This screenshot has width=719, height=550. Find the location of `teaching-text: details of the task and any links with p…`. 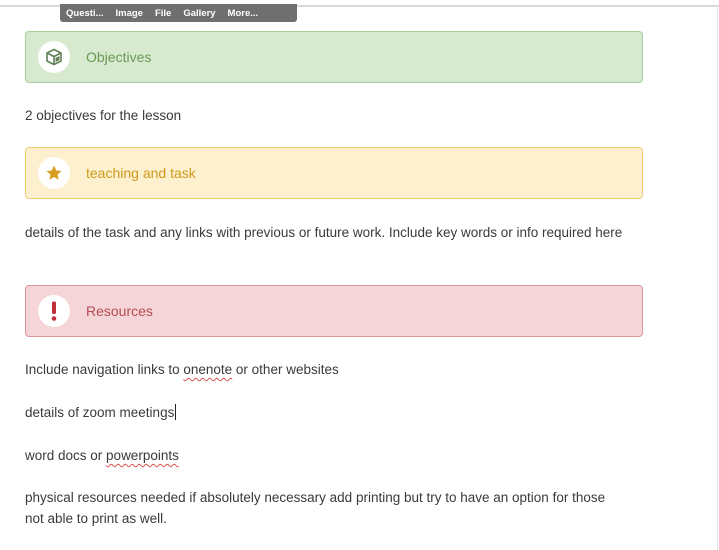

teaching-text: details of the task and any links with p… is located at coordinates (325, 232).